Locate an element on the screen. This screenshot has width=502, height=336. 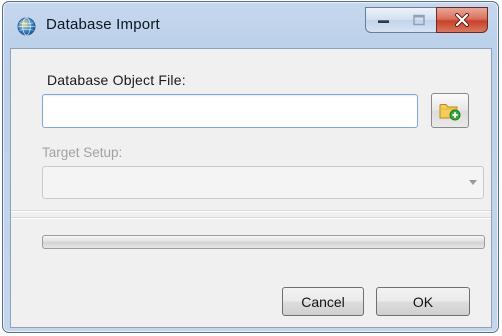
globe-icon is located at coordinates (26, 26).